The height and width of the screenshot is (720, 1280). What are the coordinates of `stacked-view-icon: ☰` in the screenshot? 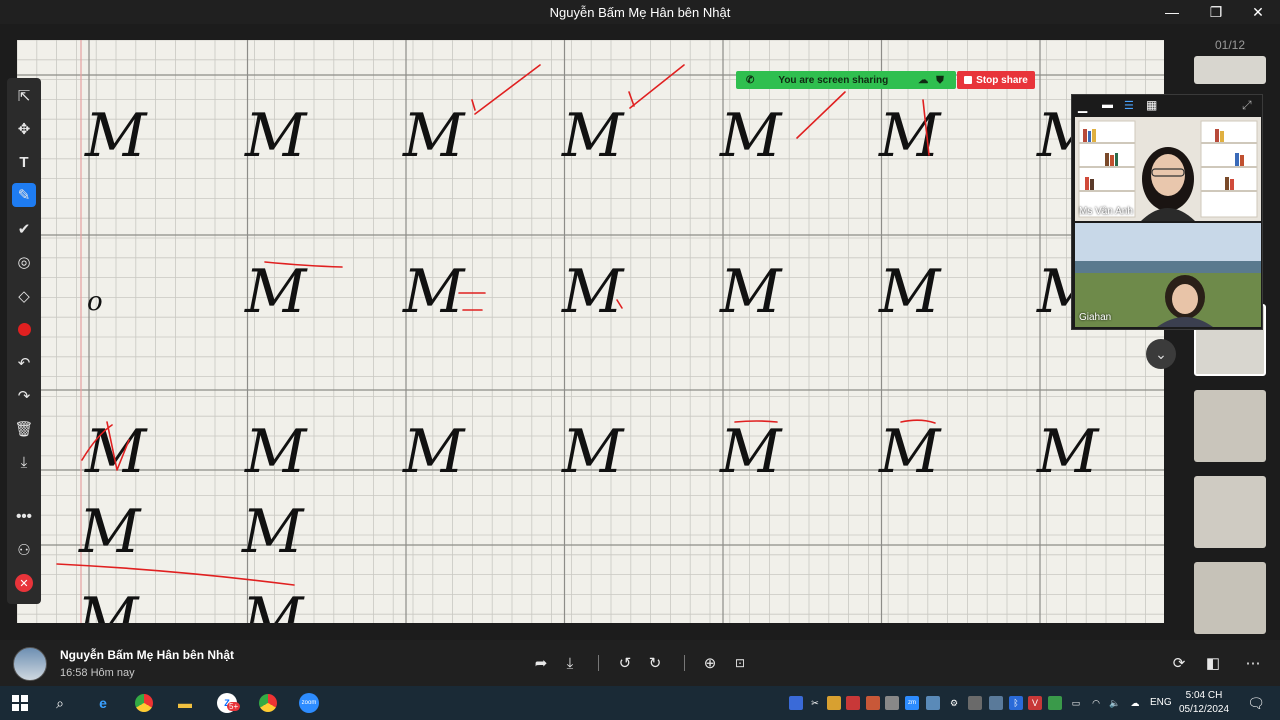 It's located at (1129, 105).